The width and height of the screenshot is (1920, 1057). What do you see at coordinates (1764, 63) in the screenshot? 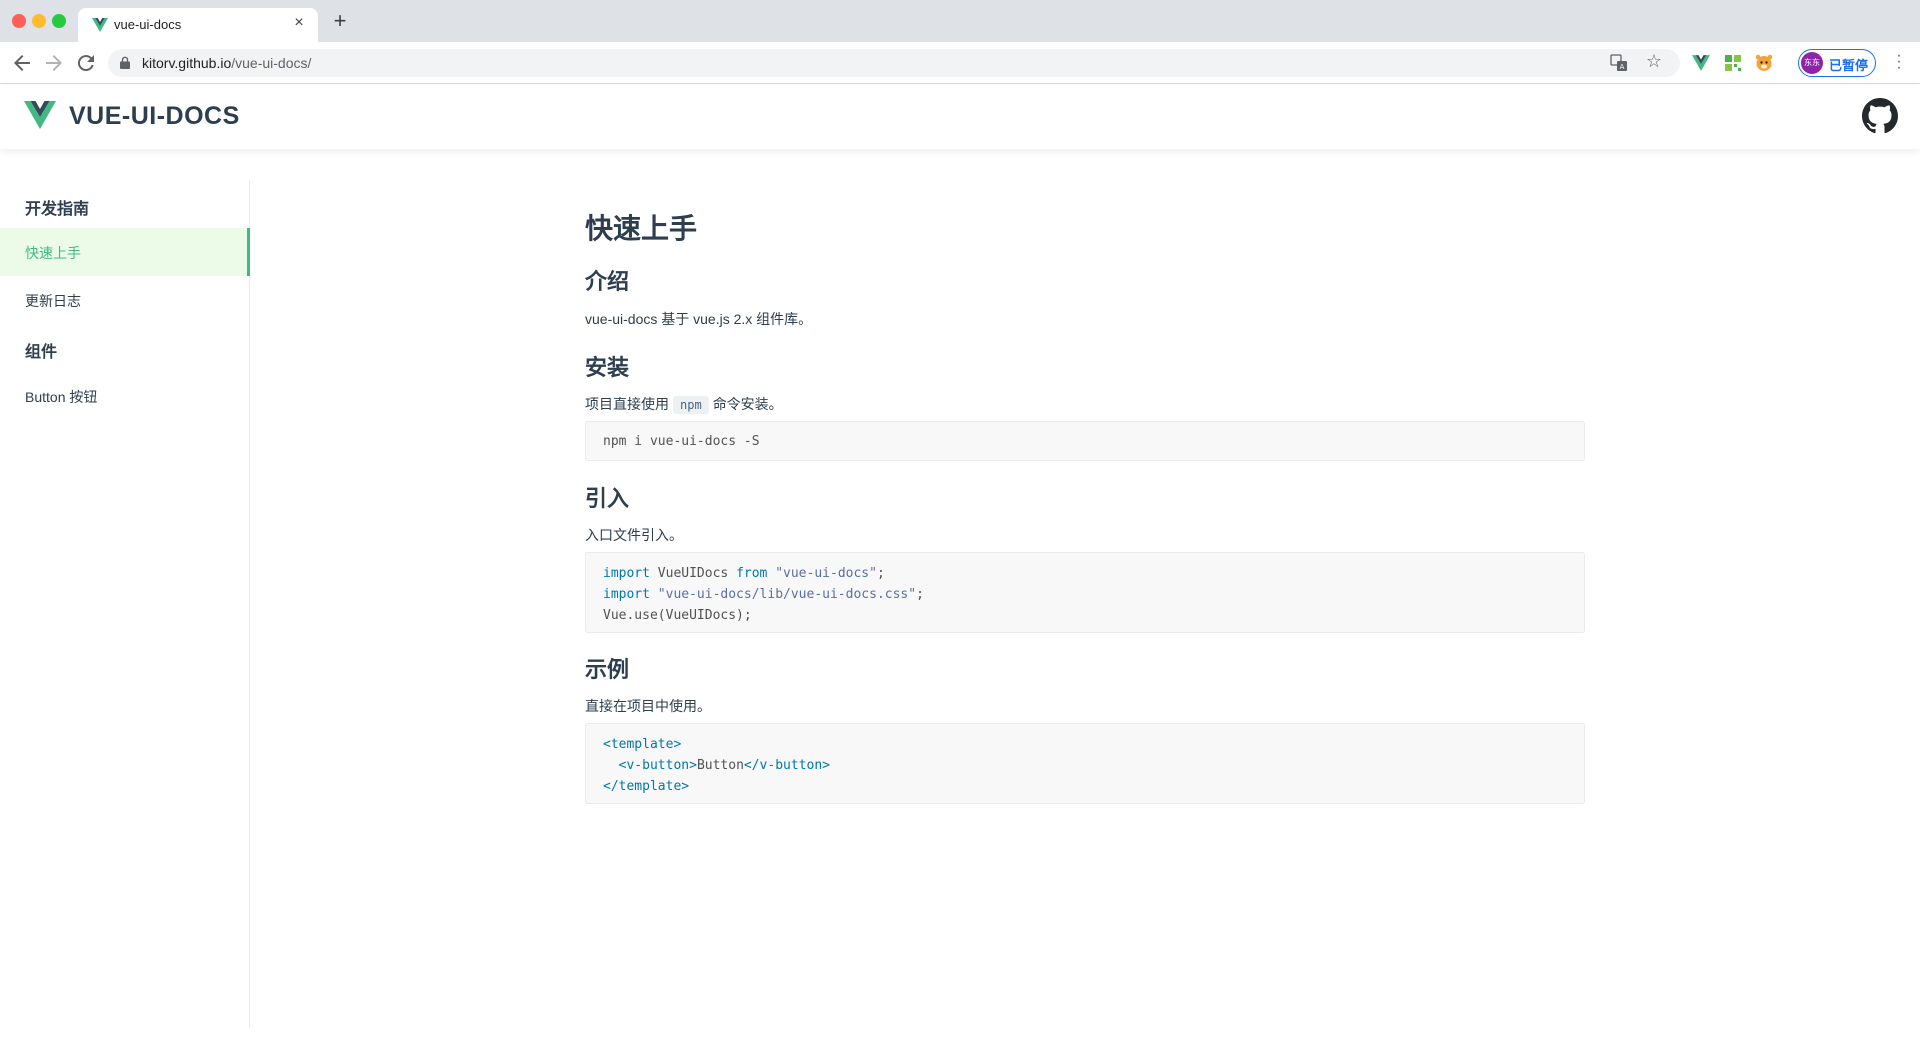
I see `tiger-extension-icon` at bounding box center [1764, 63].